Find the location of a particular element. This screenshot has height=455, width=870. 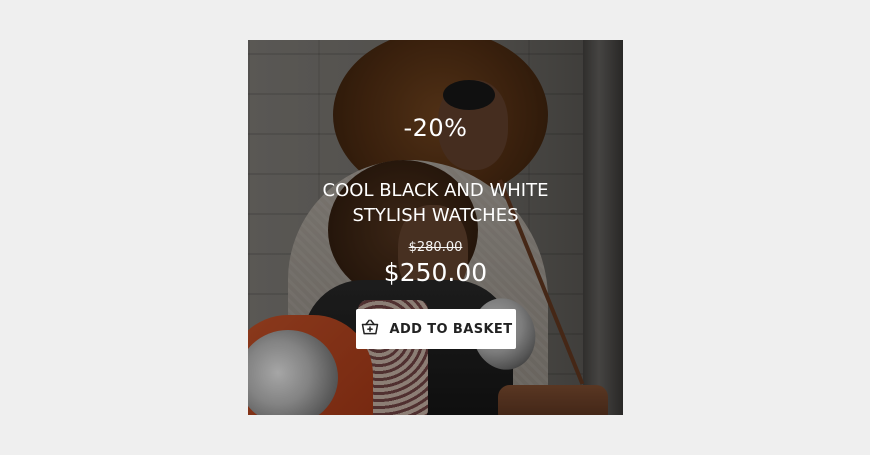

product-title-line-2: STYLISH WATCHES is located at coordinates (435, 215).